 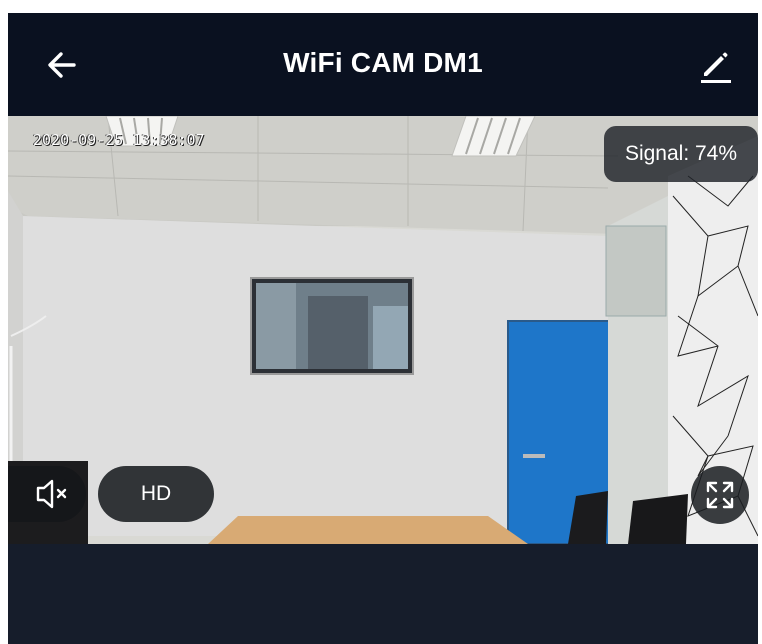 What do you see at coordinates (51, 494) in the screenshot?
I see `speaker-muted-icon` at bounding box center [51, 494].